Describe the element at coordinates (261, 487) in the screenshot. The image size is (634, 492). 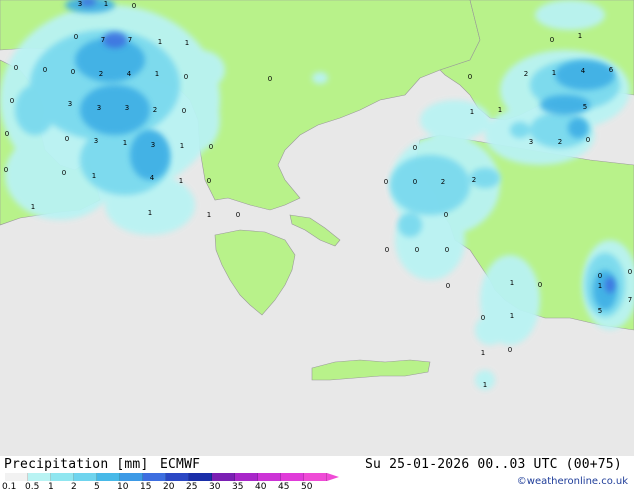
I see `legend-tick-label: 40` at that location.